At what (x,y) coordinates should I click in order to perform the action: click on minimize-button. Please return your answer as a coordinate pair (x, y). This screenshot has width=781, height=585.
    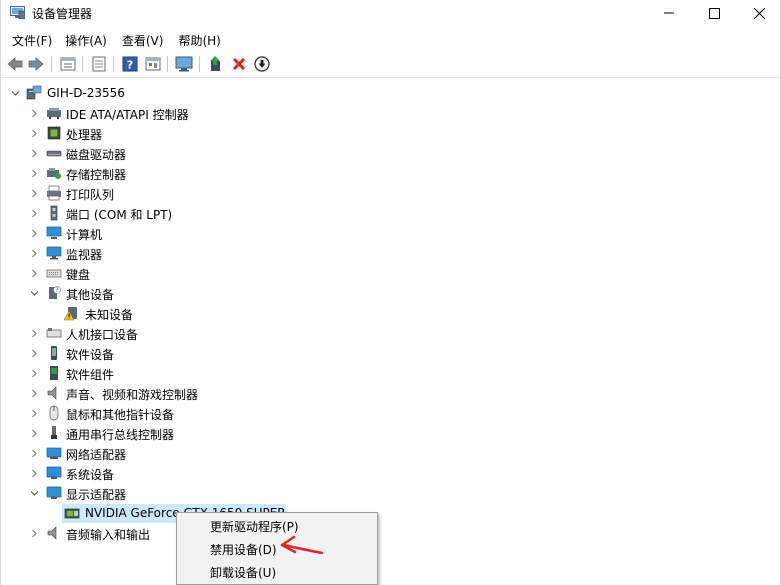
    Looking at the image, I should click on (669, 13).